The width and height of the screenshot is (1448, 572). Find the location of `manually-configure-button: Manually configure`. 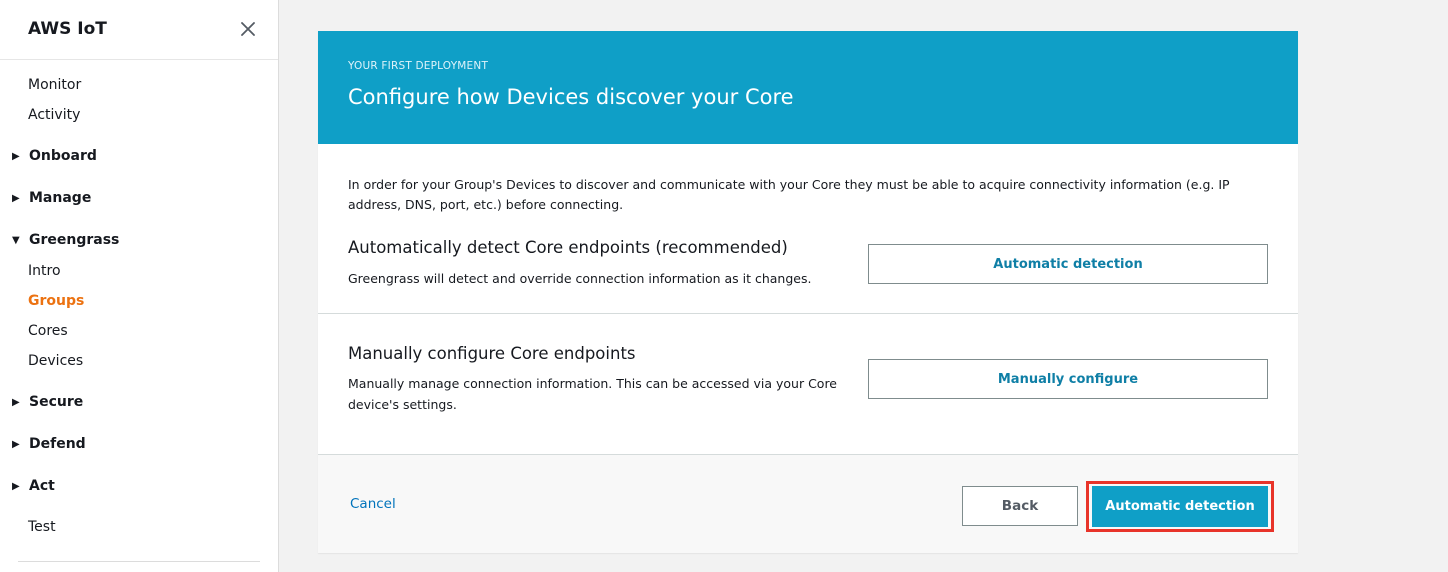

manually-configure-button: Manually configure is located at coordinates (1068, 379).